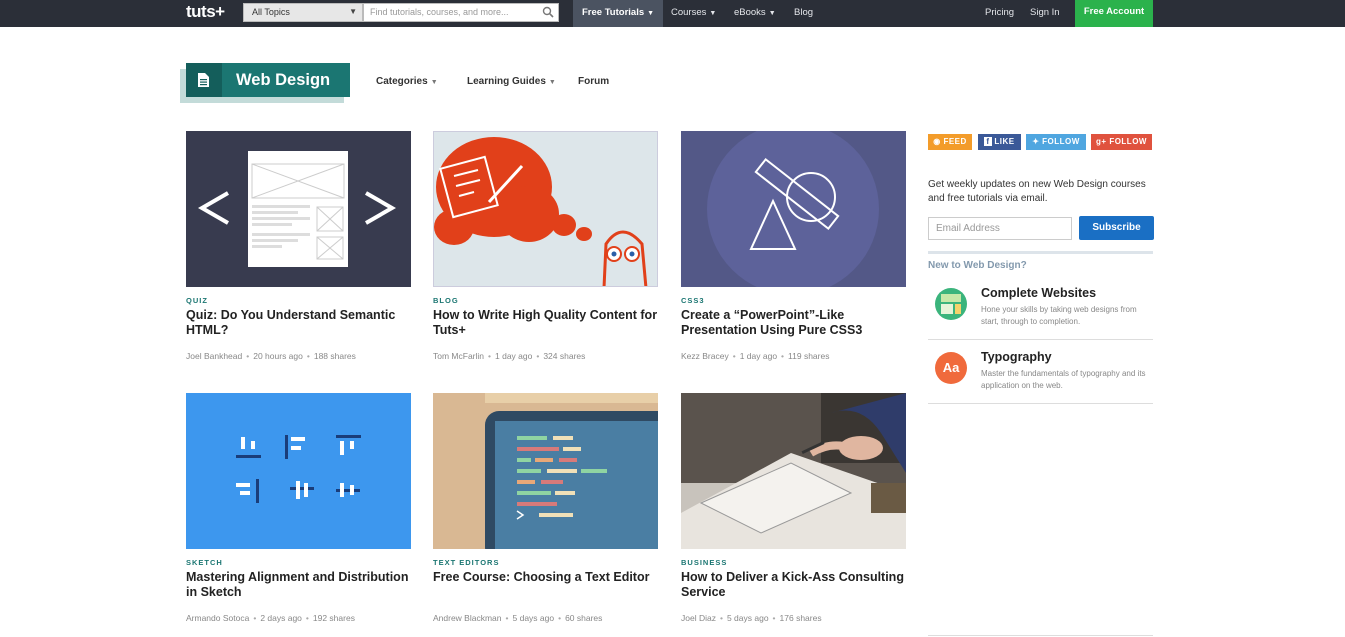 This screenshot has height=637, width=1345. I want to click on nav-ebooks-label: eBooks, so click(750, 12).